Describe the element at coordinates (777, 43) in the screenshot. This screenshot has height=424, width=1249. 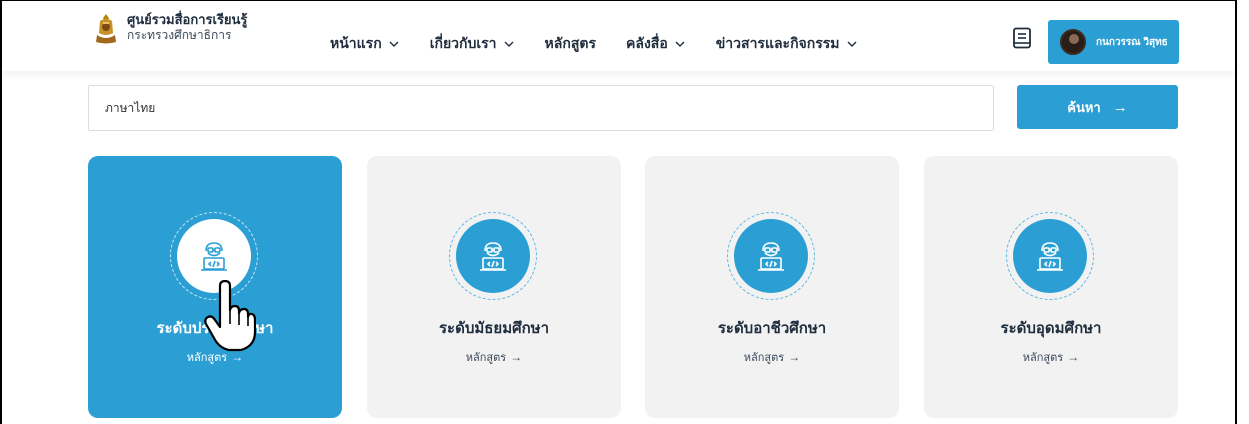
I see `nav-item-label: ข่าวสารและกิจกรรม` at that location.